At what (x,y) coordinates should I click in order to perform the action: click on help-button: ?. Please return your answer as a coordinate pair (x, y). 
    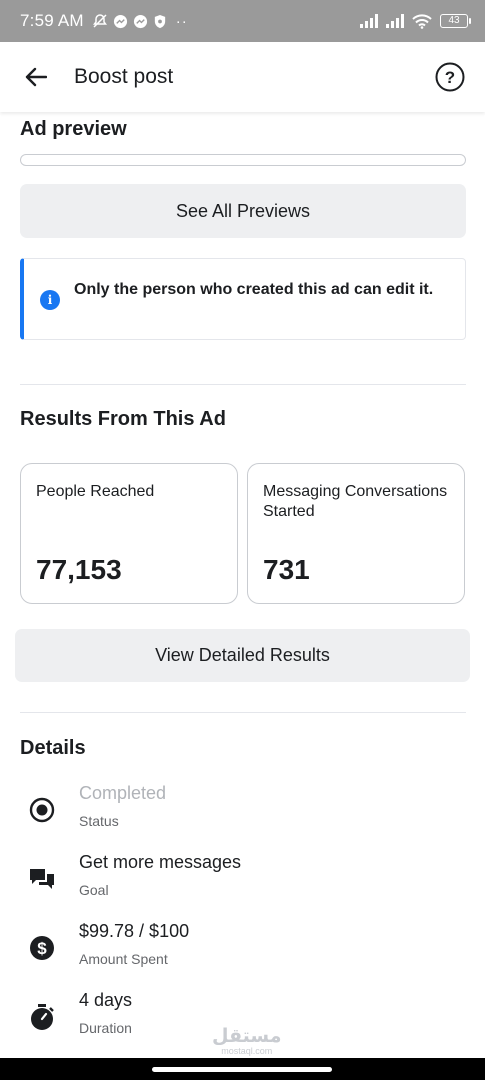
    Looking at the image, I should click on (450, 77).